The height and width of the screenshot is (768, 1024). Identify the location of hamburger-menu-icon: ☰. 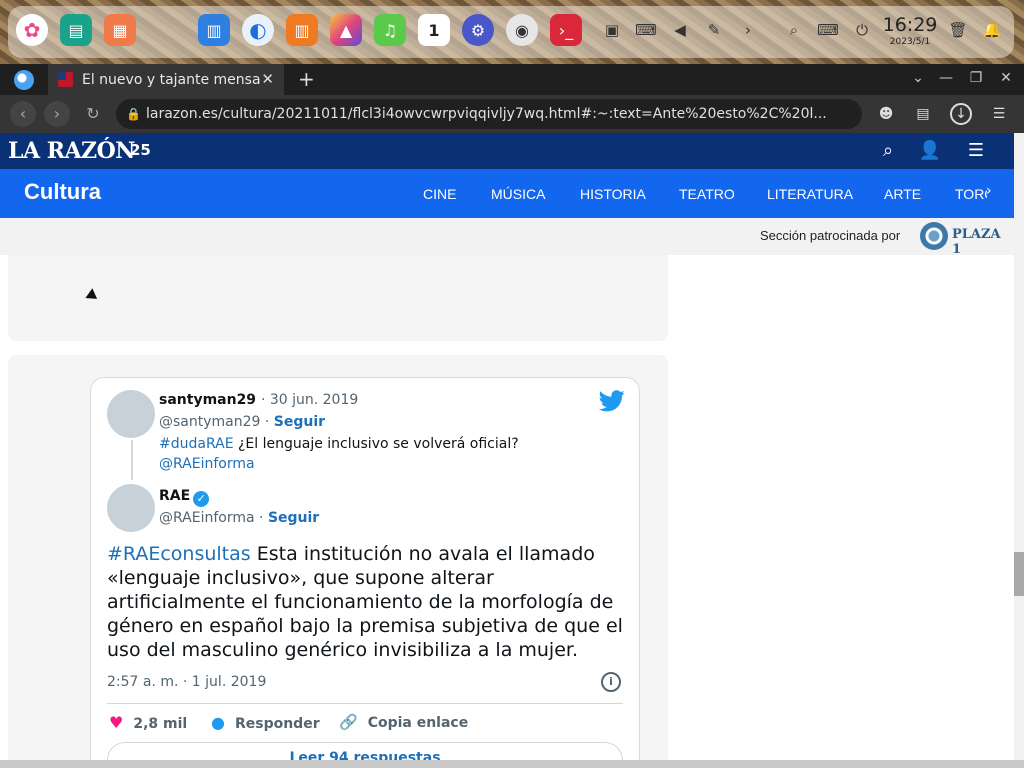
(976, 151).